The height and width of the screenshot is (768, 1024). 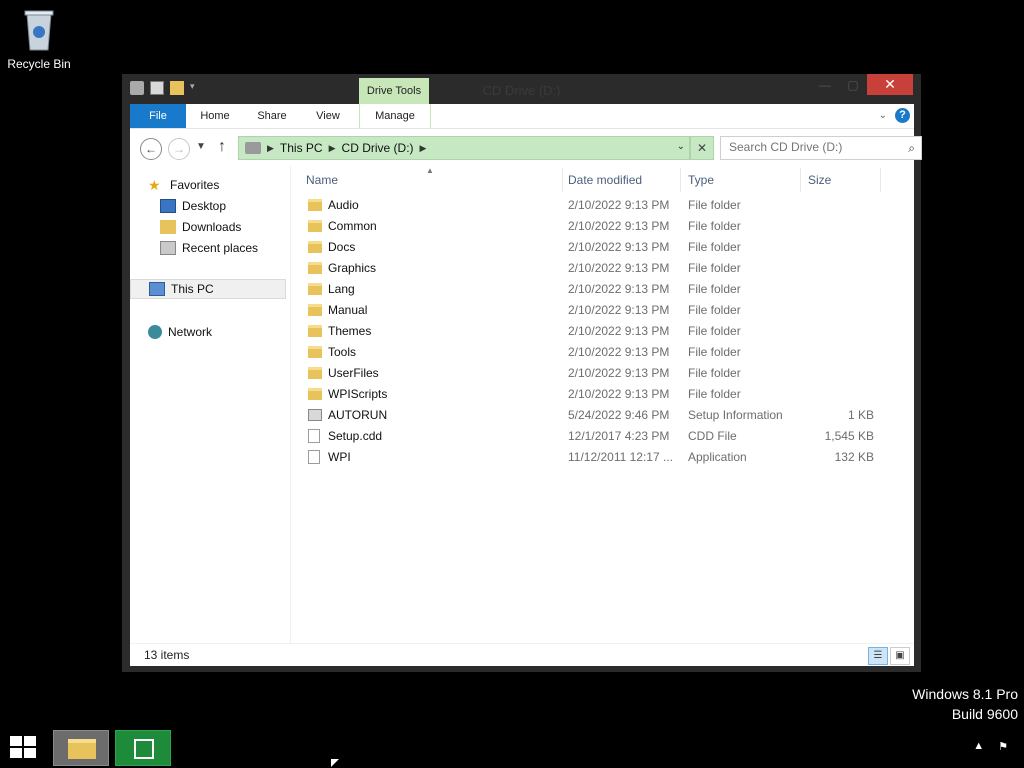 I want to click on file-row: Docs 2/10/2022 9:13 PM File folder, so click(x=598, y=247).